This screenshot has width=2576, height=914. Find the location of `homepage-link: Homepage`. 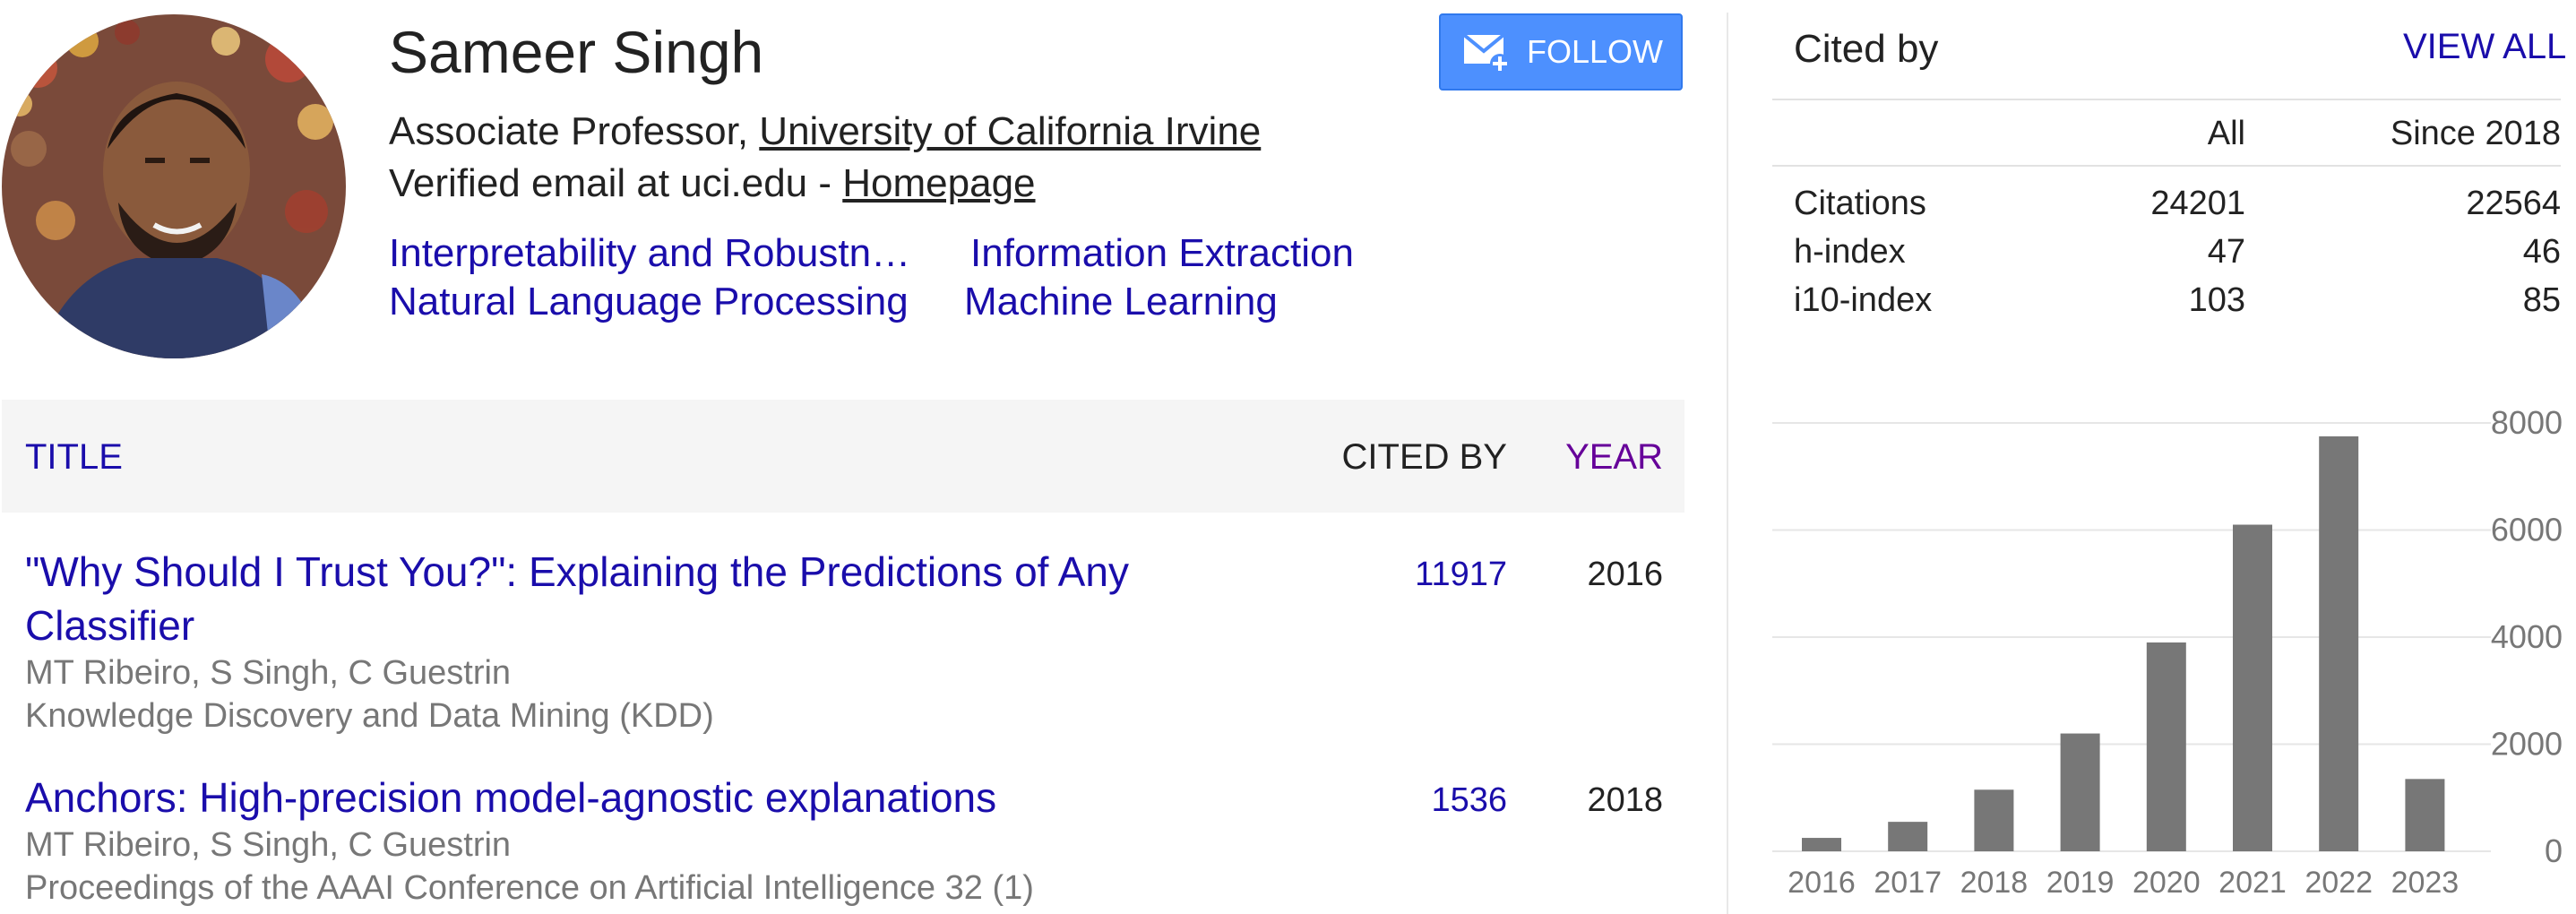

homepage-link: Homepage is located at coordinates (939, 183).